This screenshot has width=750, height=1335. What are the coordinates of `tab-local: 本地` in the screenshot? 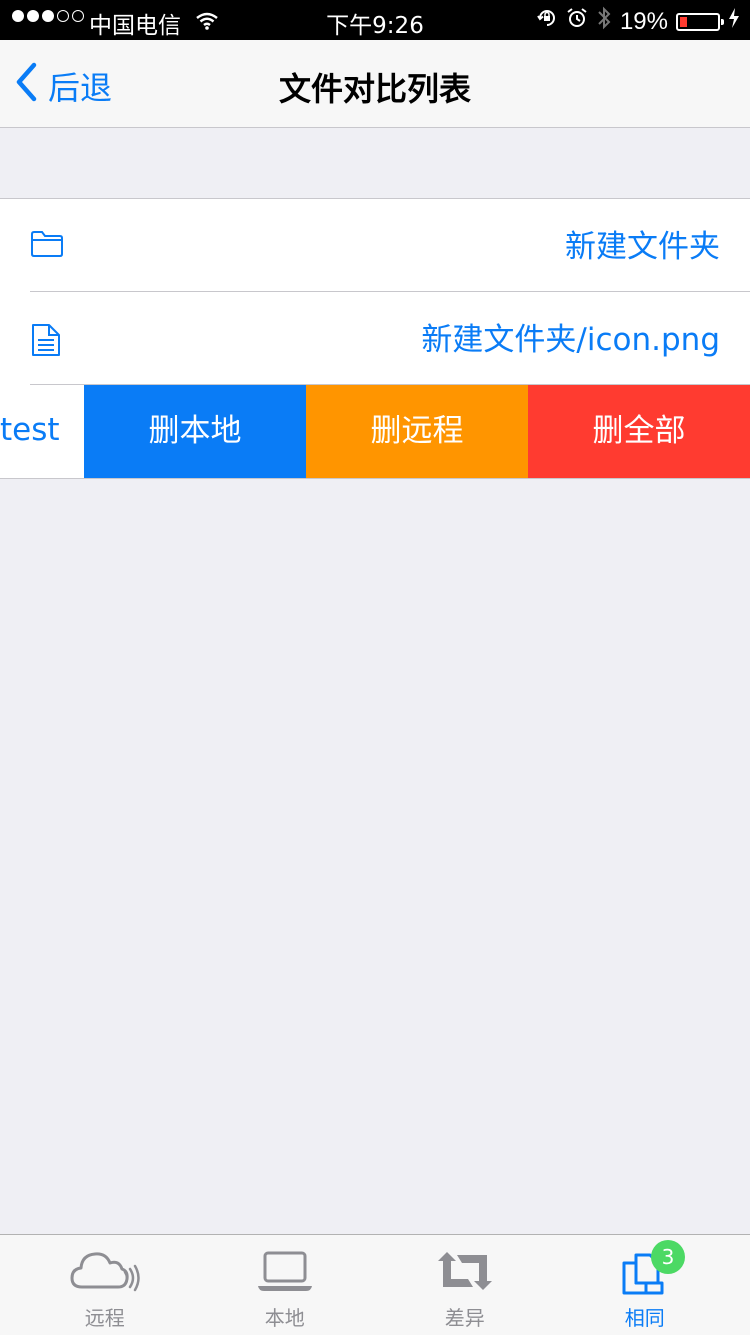 It's located at (285, 1285).